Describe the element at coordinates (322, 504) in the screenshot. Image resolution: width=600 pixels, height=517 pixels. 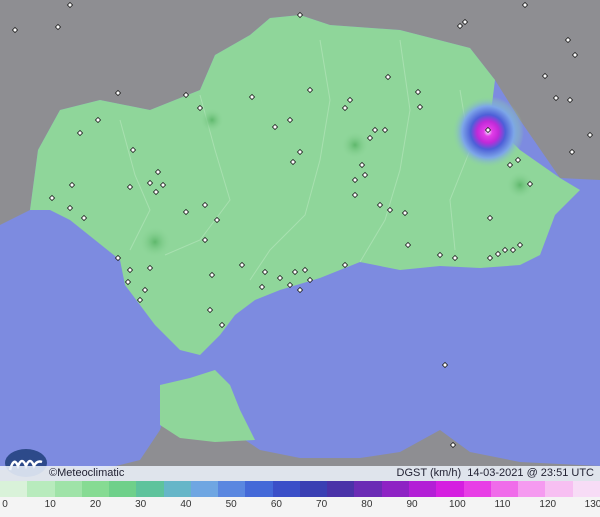
I see `color-scale-tick-label: 70` at that location.